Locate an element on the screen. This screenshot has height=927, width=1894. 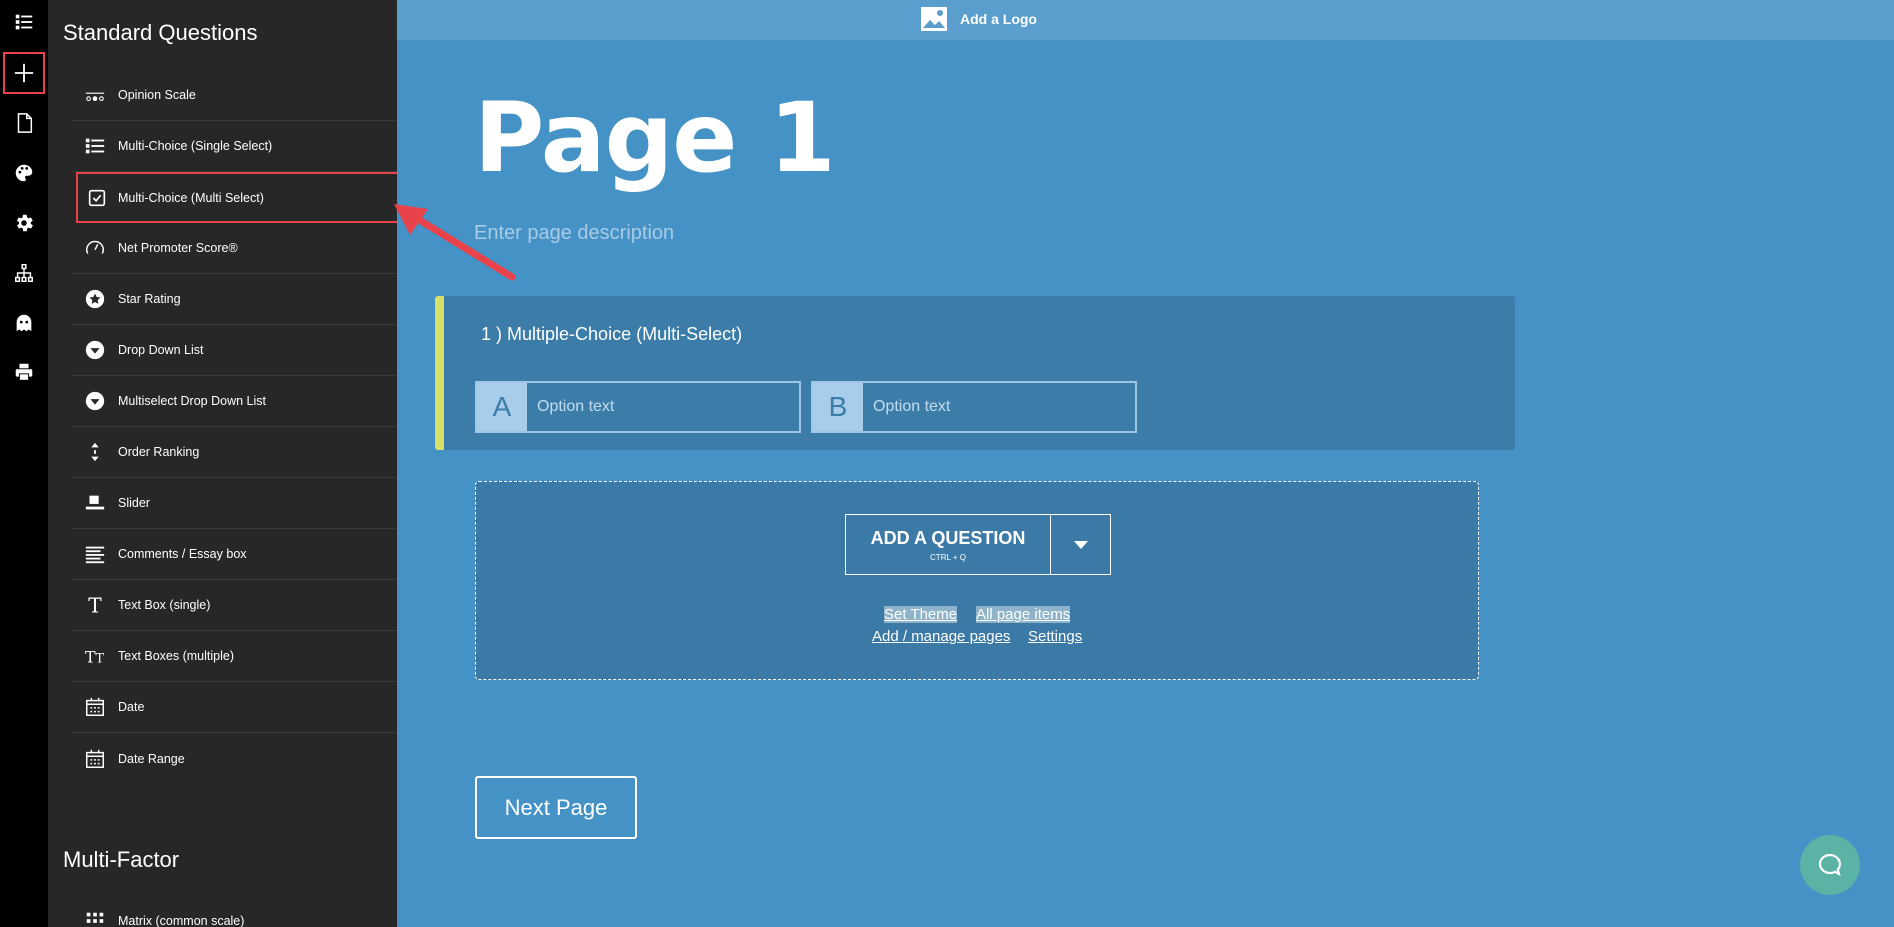
option-letter: B is located at coordinates (838, 407).